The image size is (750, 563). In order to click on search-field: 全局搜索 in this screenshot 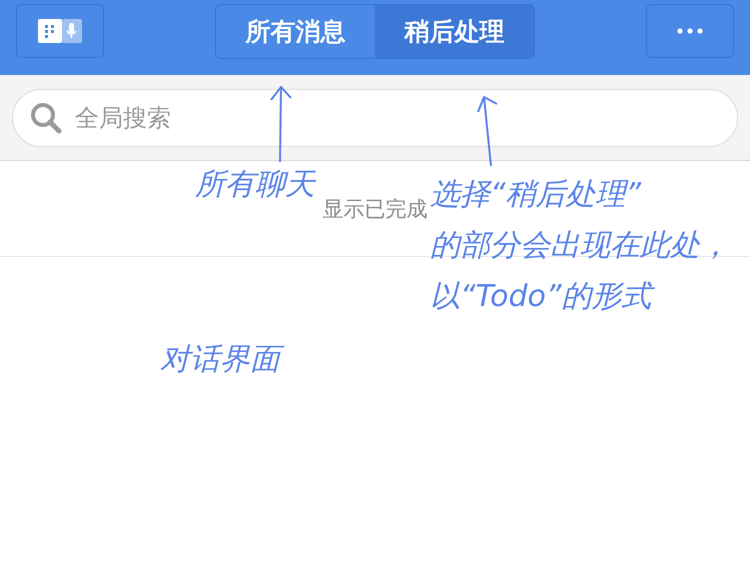, I will do `click(375, 118)`.